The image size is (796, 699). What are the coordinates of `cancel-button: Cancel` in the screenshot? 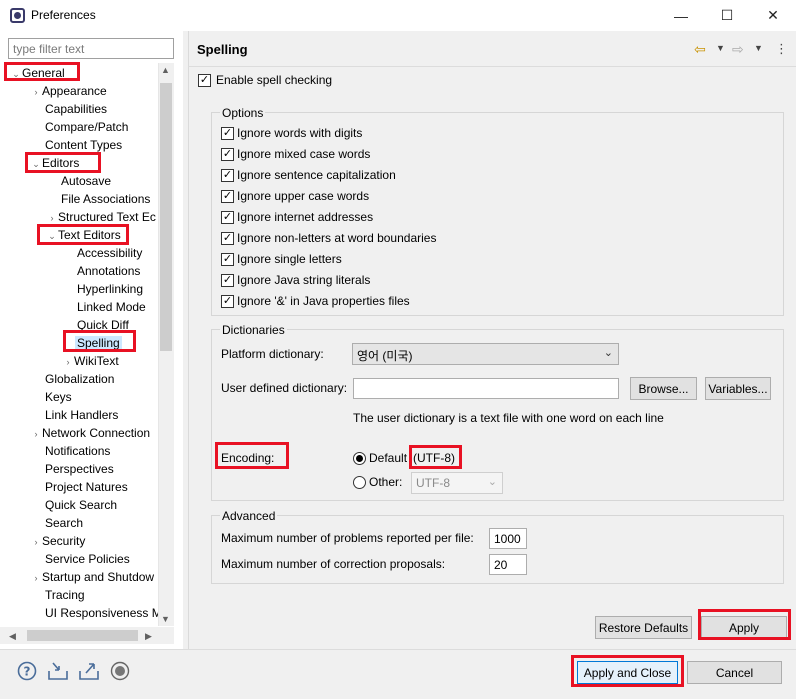 It's located at (734, 672).